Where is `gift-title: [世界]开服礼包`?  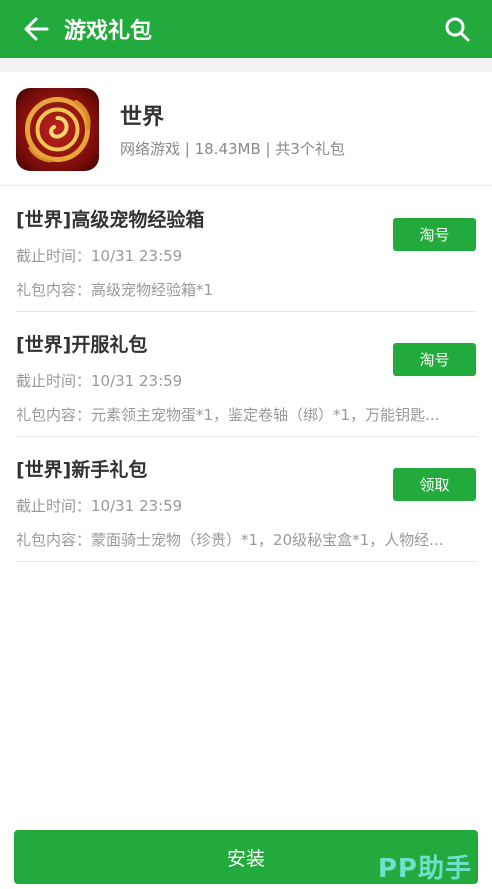 gift-title: [世界]开服礼包 is located at coordinates (82, 345).